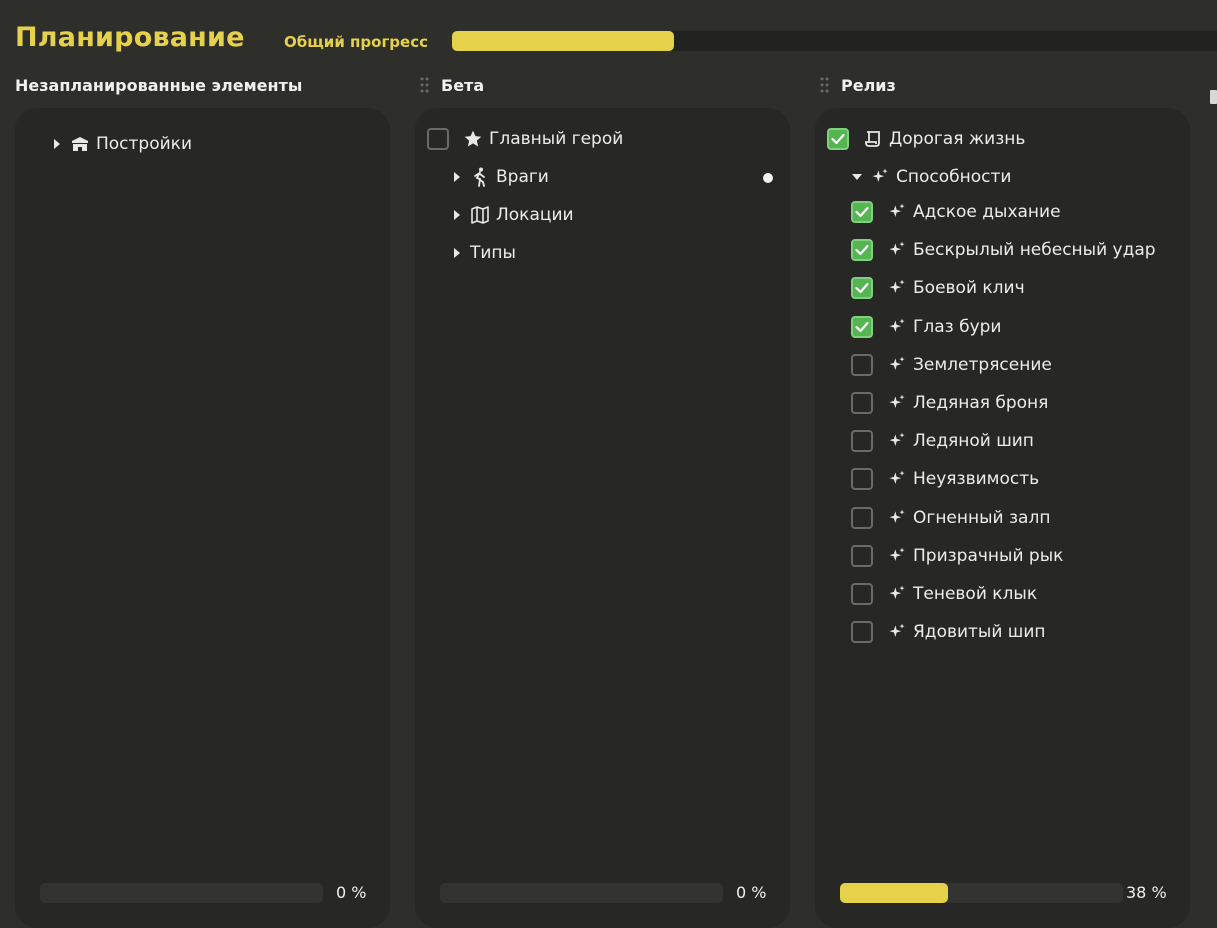 Image resolution: width=1217 pixels, height=928 pixels. What do you see at coordinates (857, 177) in the screenshot?
I see `chevron-down-icon` at bounding box center [857, 177].